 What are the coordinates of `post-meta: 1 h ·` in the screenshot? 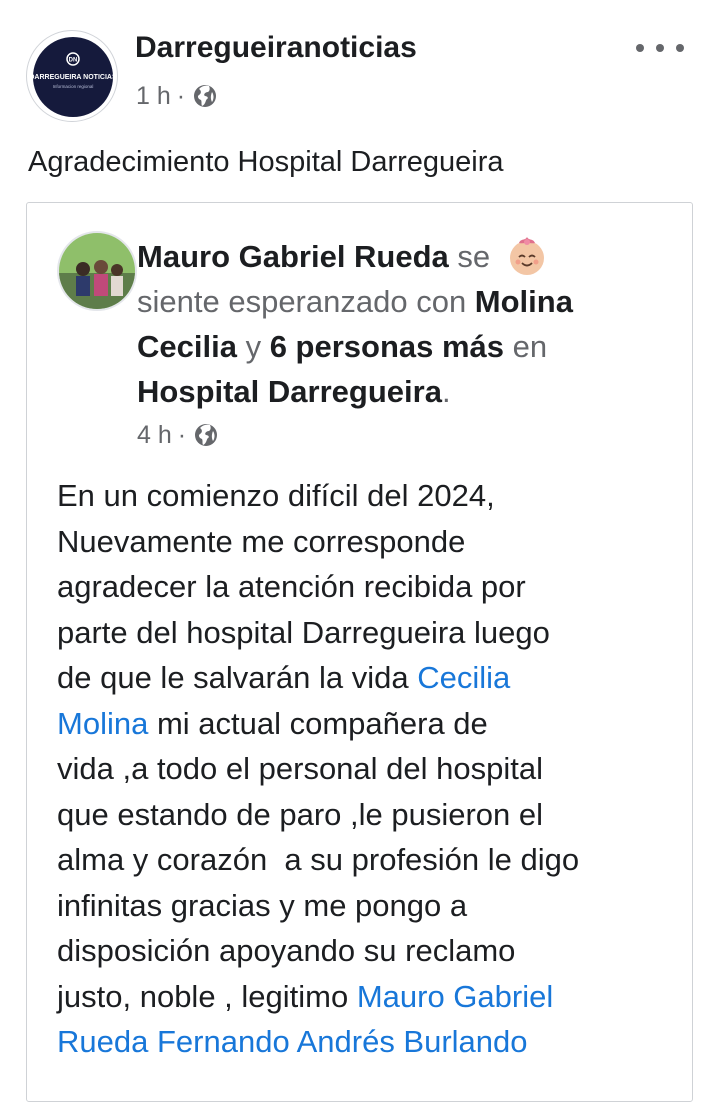 It's located at (176, 96).